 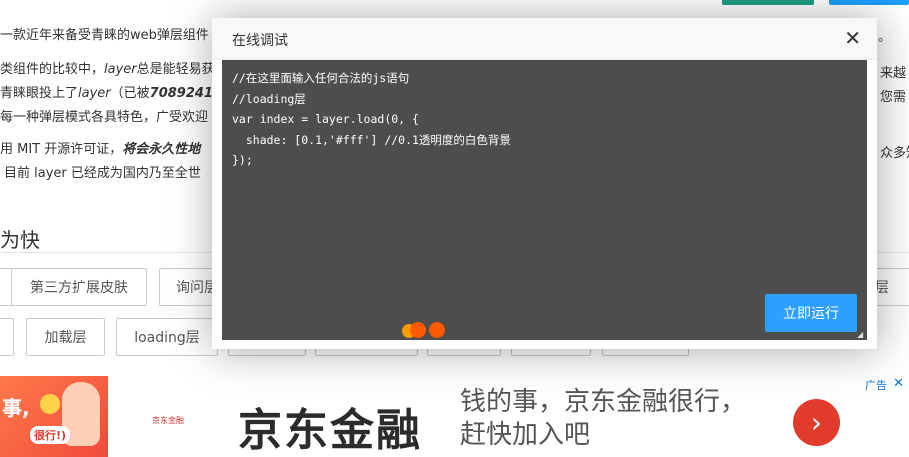 What do you see at coordinates (893, 97) in the screenshot?
I see `article-right-fragment-3: 您需` at bounding box center [893, 97].